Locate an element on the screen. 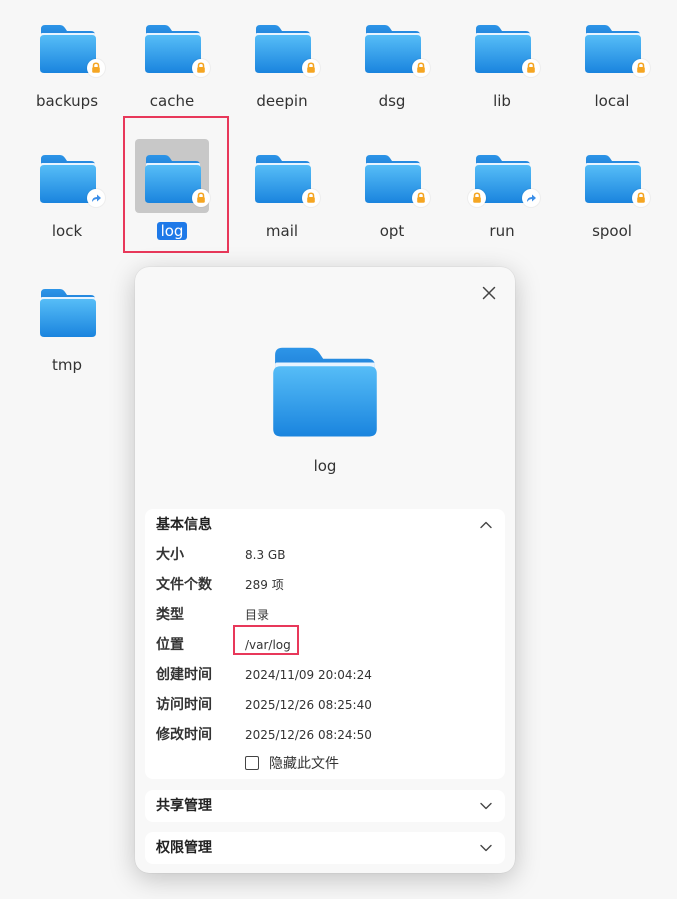 The width and height of the screenshot is (677, 899). folder-item-tmp: tmp is located at coordinates (67, 324).